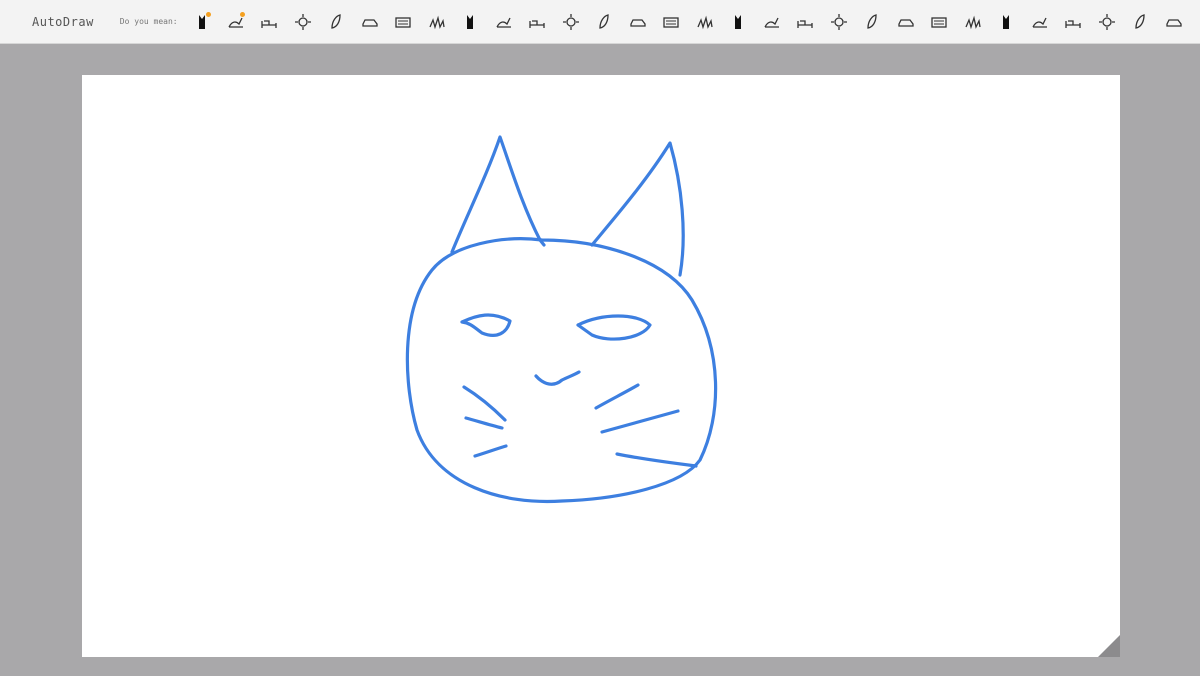 The image size is (1200, 676). I want to click on truck-icon, so click(638, 22).